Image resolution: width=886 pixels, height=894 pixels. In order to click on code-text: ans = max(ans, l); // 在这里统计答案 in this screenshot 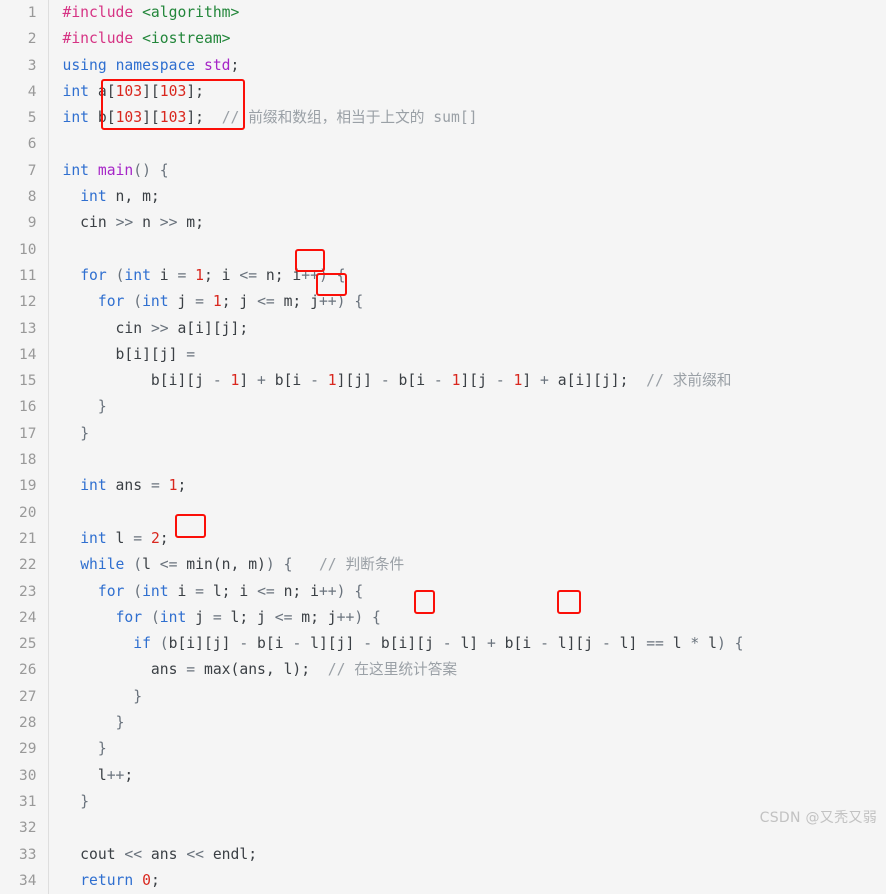, I will do `click(467, 670)`.